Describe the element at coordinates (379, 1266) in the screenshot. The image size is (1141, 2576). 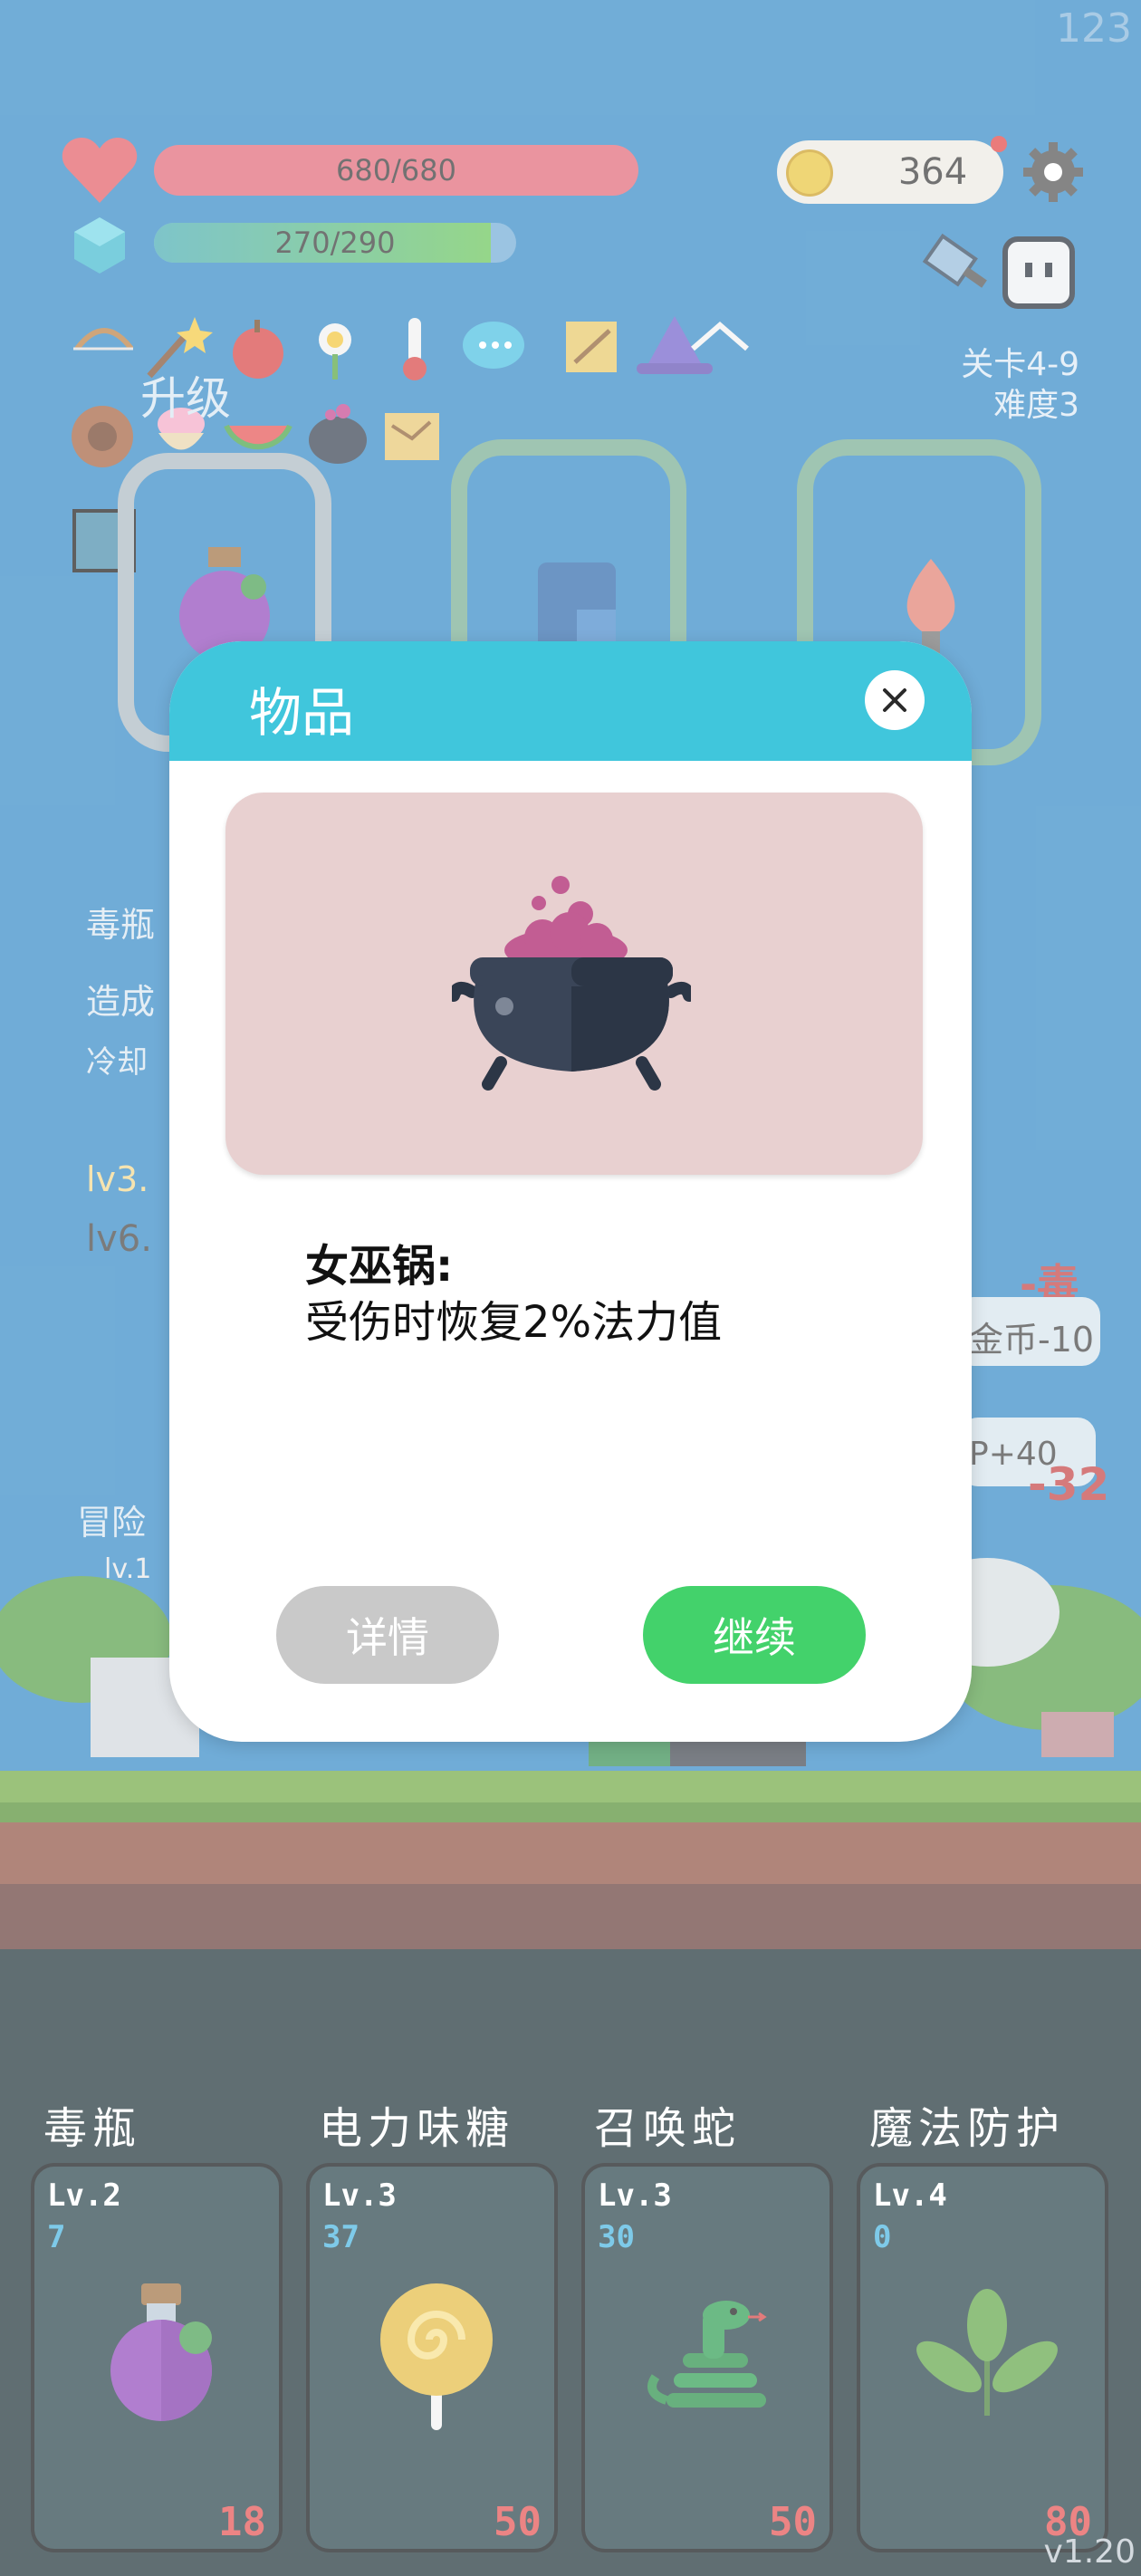
I see `item-name: 女巫锅:` at that location.